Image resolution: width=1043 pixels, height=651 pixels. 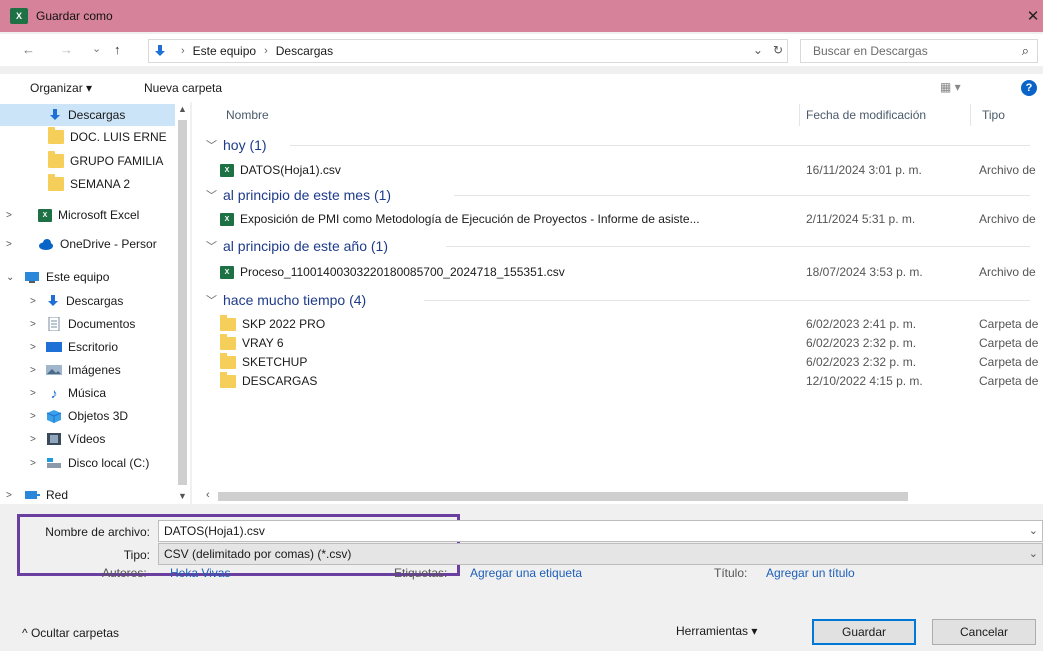 I want to click on cancel-button: Cancelar, so click(x=984, y=632).